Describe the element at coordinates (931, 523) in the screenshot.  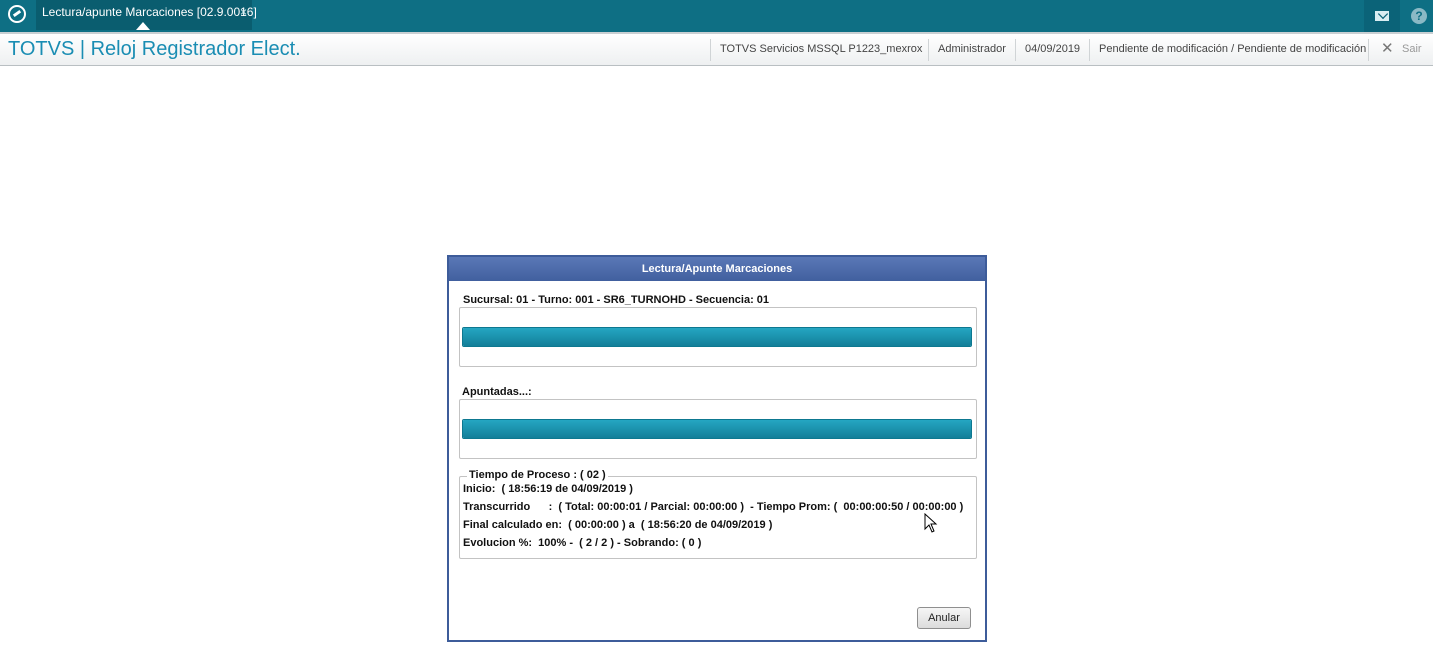
I see `mouse-cursor-icon` at that location.